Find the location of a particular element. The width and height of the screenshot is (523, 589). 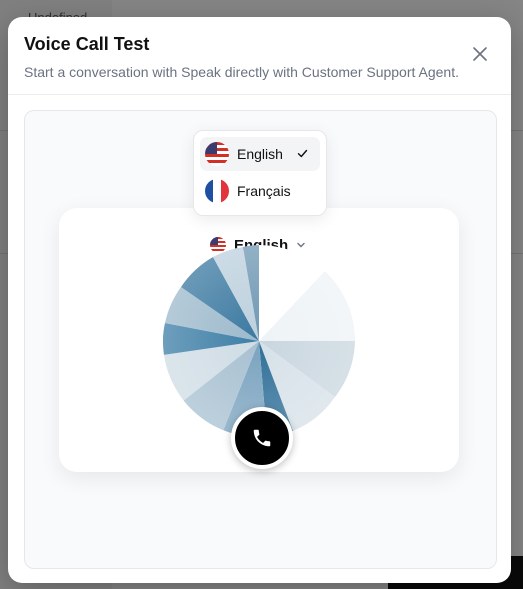

close-icon is located at coordinates (480, 54).